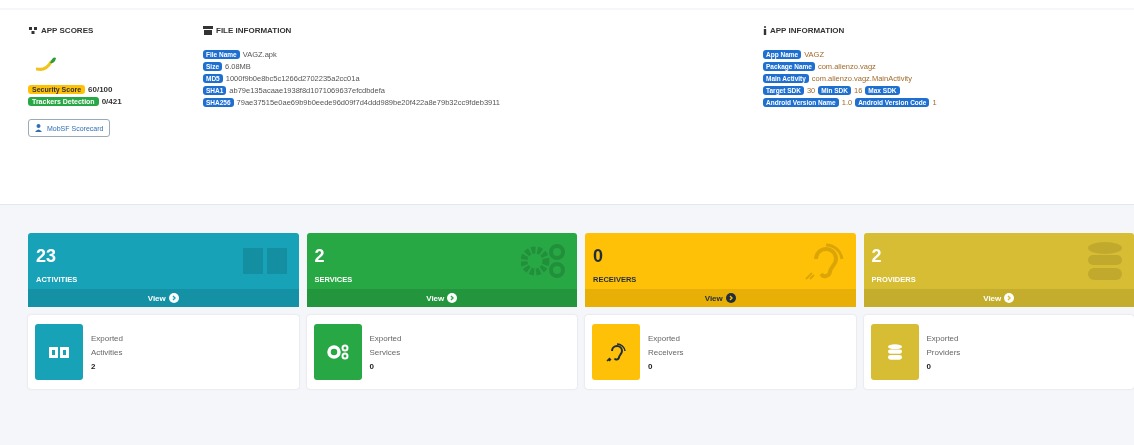 This screenshot has height=445, width=1134. I want to click on info-box-label: Activities, so click(107, 352).